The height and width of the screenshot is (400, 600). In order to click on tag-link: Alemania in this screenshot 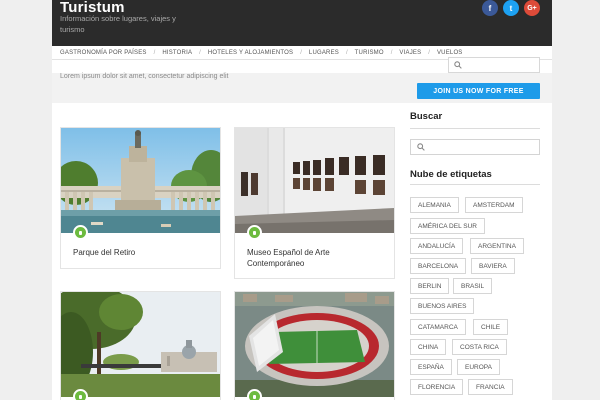, I will do `click(434, 205)`.